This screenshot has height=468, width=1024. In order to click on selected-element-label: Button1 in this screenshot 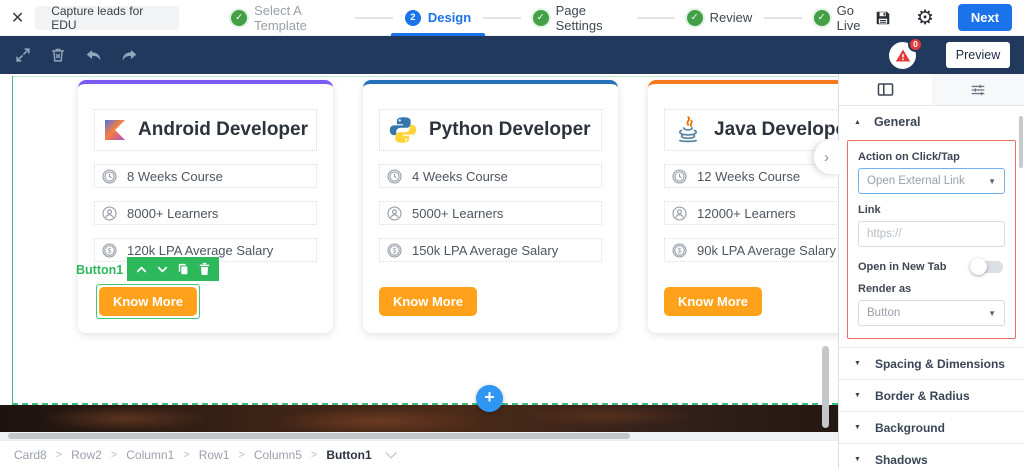, I will do `click(100, 270)`.